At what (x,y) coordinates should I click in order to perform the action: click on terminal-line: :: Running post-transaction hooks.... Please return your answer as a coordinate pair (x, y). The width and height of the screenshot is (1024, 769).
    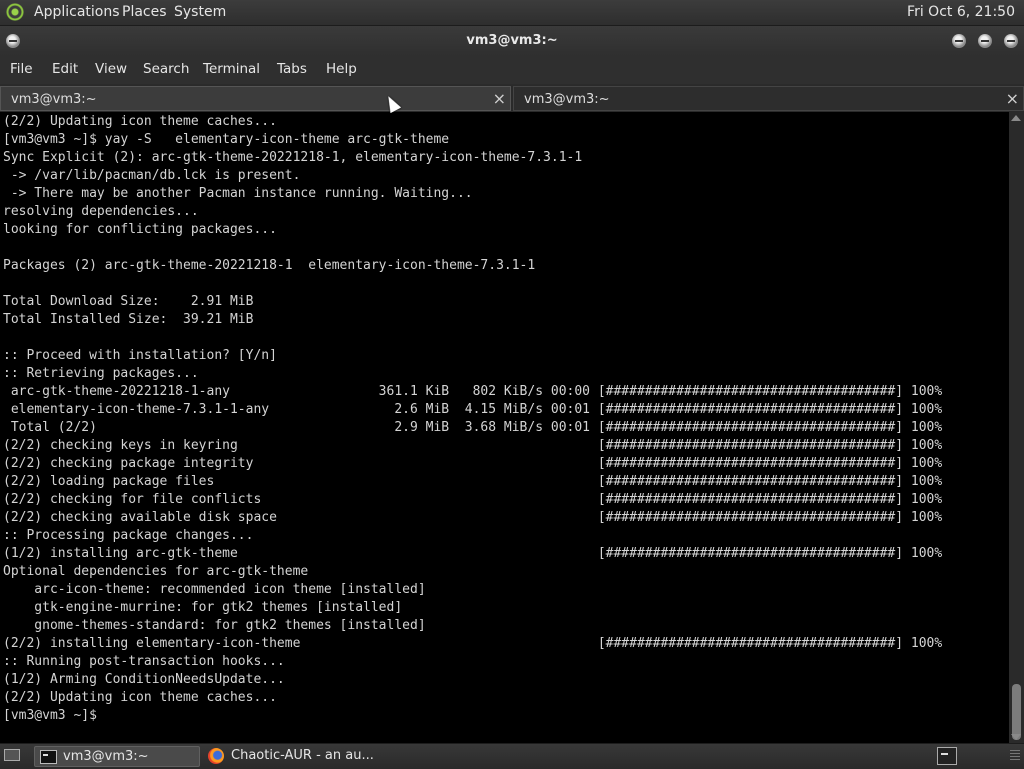
    Looking at the image, I should click on (144, 661).